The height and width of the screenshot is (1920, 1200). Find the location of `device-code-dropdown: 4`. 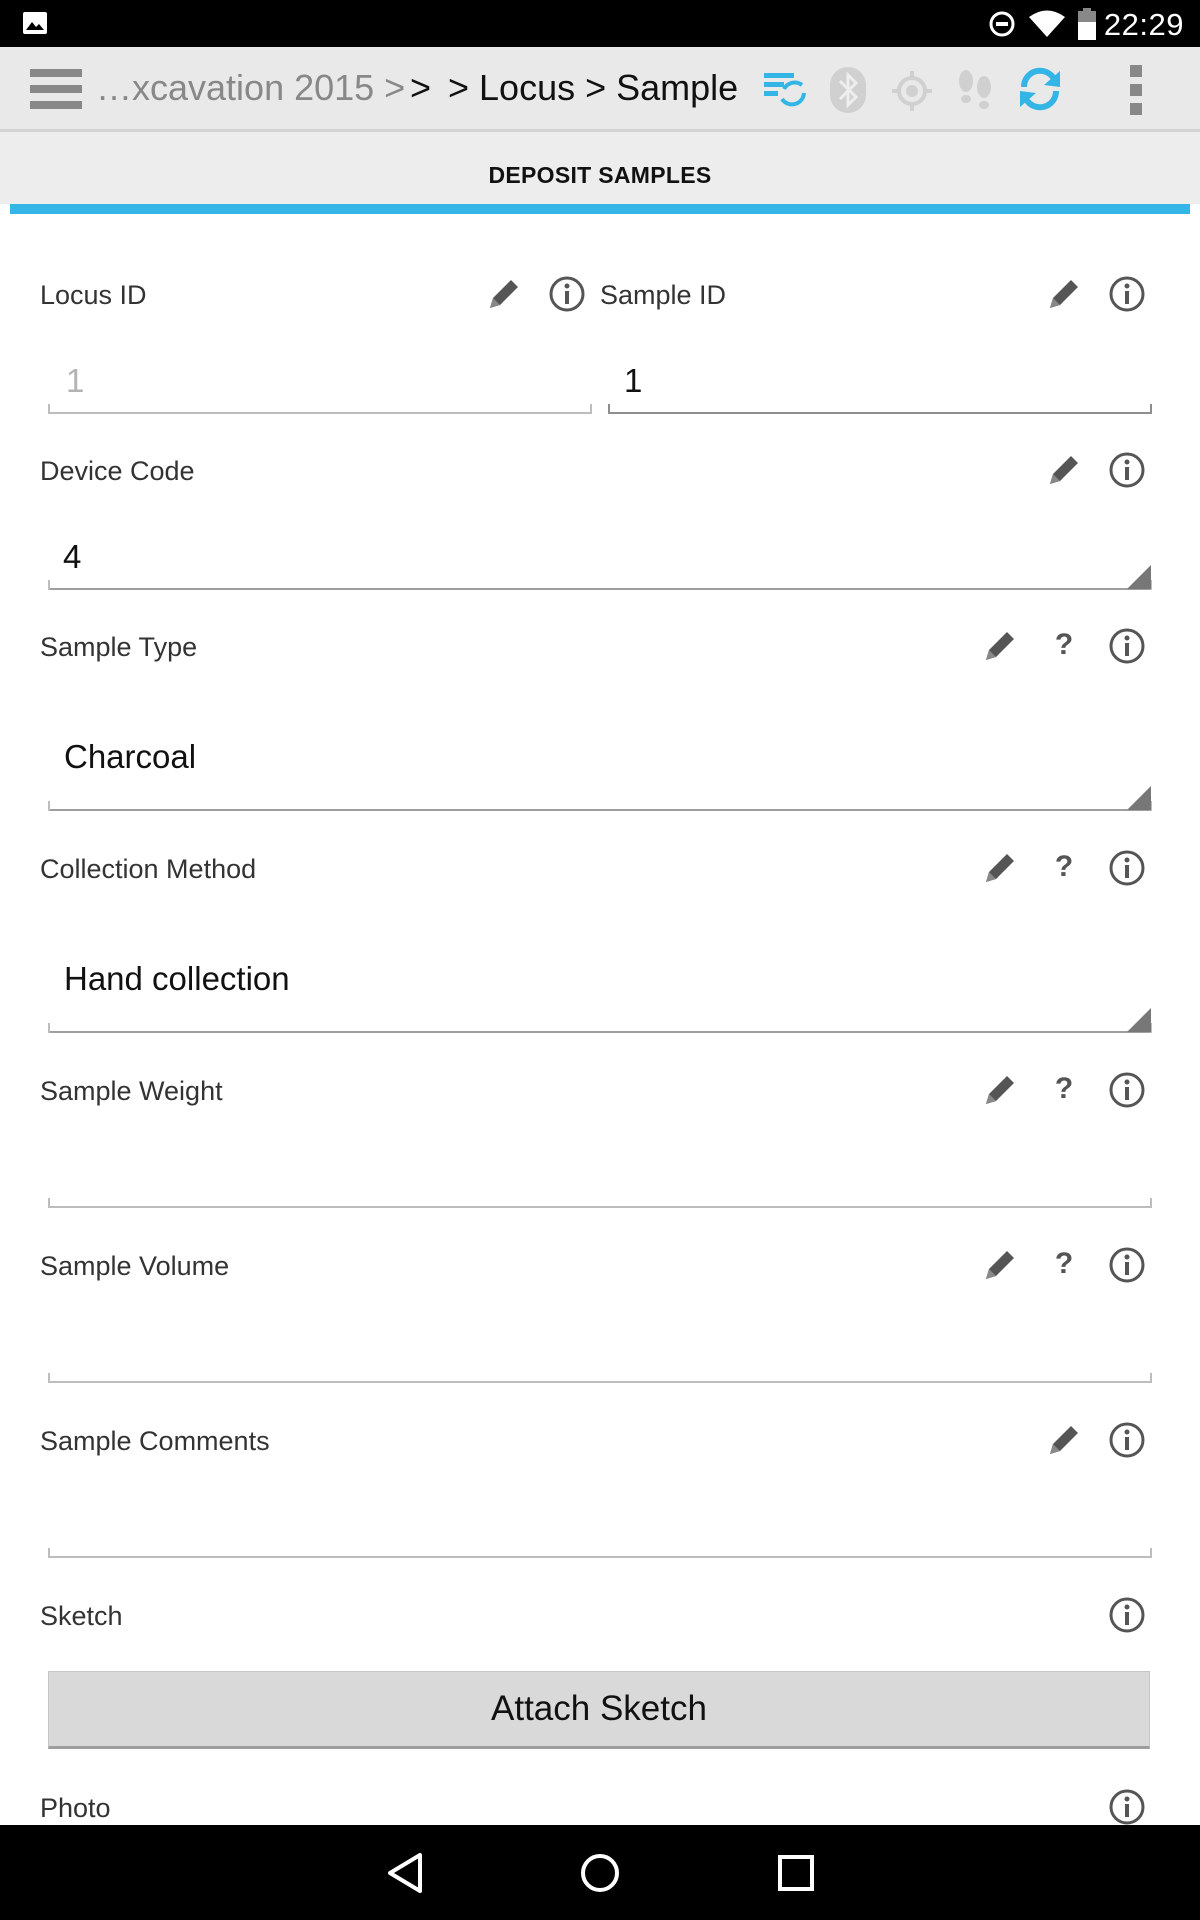

device-code-dropdown: 4 is located at coordinates (72, 557).